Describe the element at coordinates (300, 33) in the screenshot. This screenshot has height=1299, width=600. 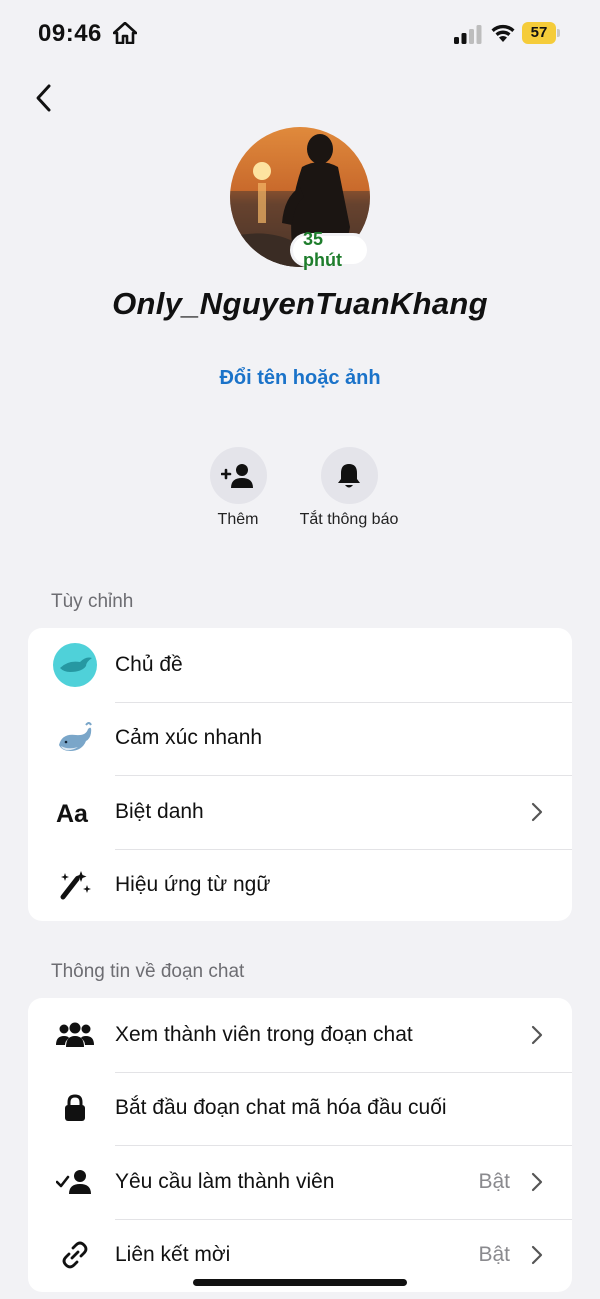
I see `status-bar: 09:46 57` at that location.